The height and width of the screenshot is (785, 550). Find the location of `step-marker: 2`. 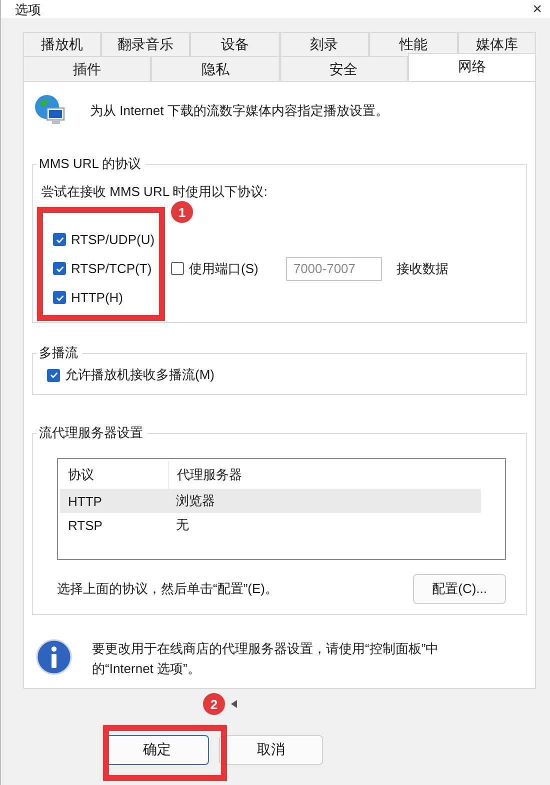

step-marker: 2 is located at coordinates (214, 704).